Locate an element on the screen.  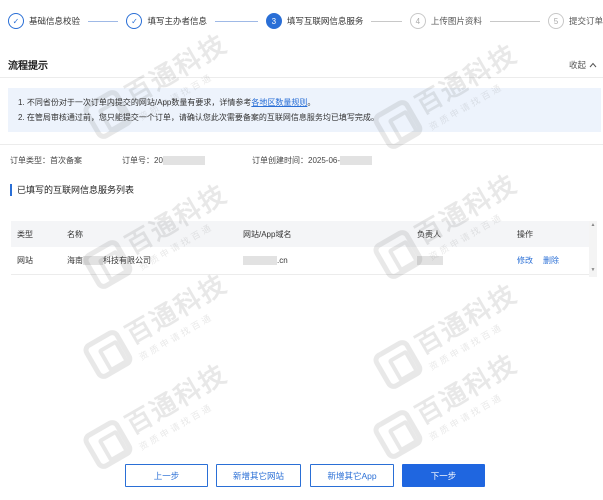
prev-step-button: 上一步 is located at coordinates (166, 475).